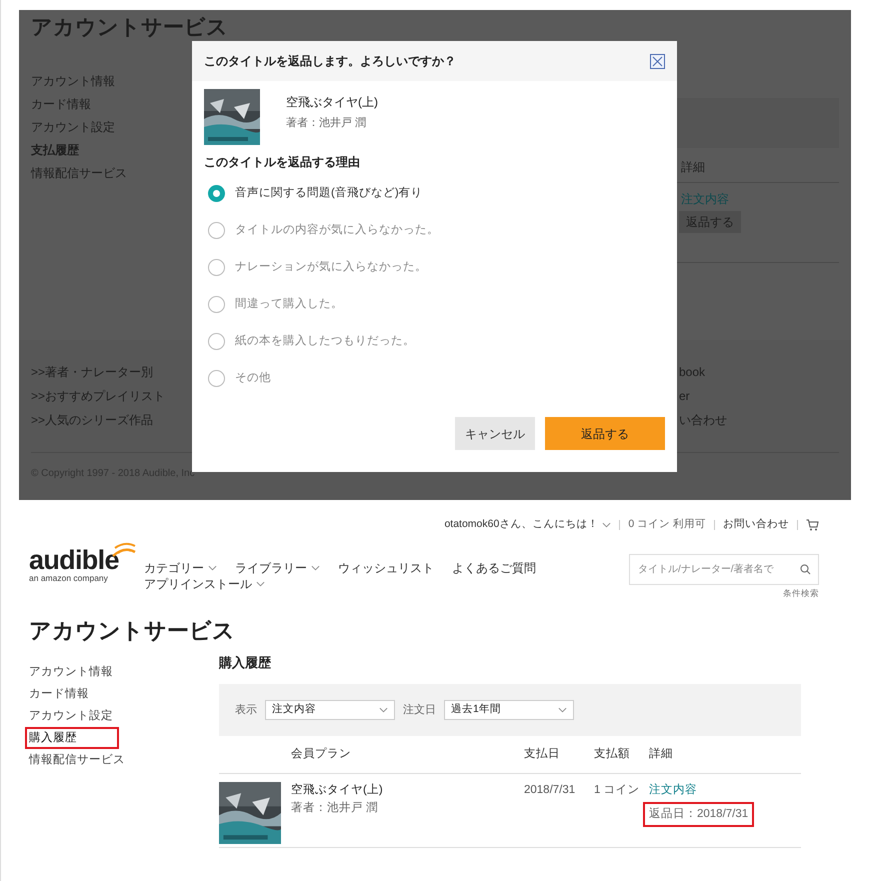  Describe the element at coordinates (812, 525) in the screenshot. I see `cart-icon` at that location.